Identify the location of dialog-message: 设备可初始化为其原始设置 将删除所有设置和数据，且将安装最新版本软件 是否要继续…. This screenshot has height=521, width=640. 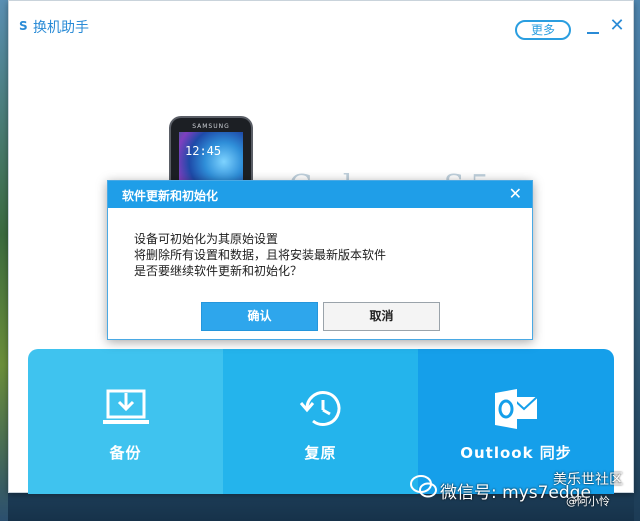
(323, 255).